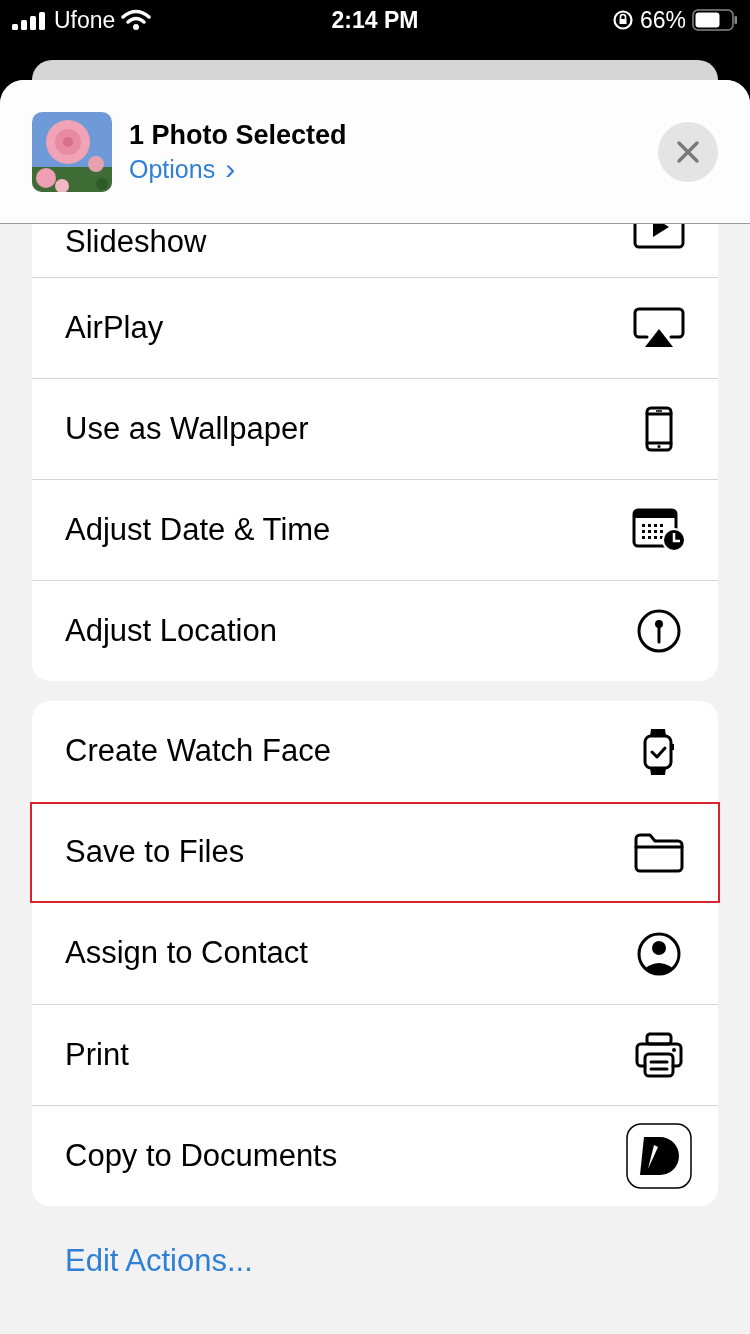 The width and height of the screenshot is (750, 1334). I want to click on action-row: Create Watch Face, so click(375, 751).